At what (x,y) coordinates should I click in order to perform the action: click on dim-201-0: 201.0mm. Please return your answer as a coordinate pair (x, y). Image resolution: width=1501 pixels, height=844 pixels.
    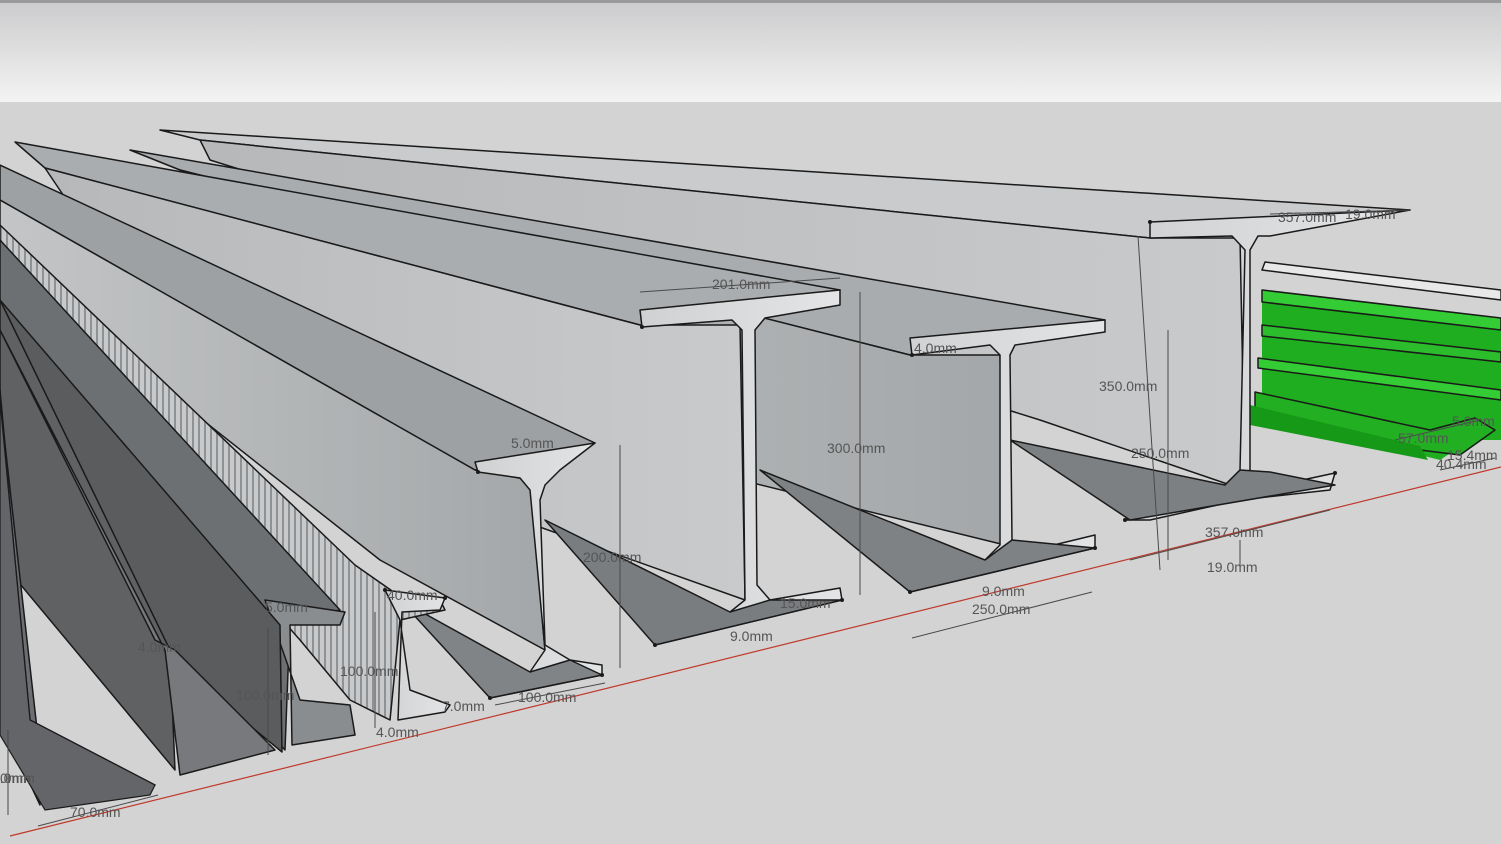
    Looking at the image, I should click on (741, 284).